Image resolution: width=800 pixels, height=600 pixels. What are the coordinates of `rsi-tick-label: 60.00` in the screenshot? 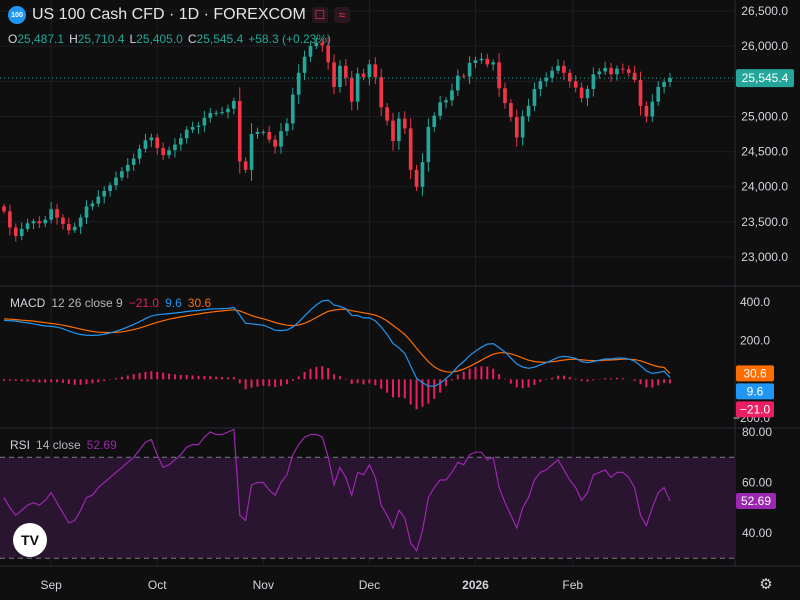 It's located at (757, 483).